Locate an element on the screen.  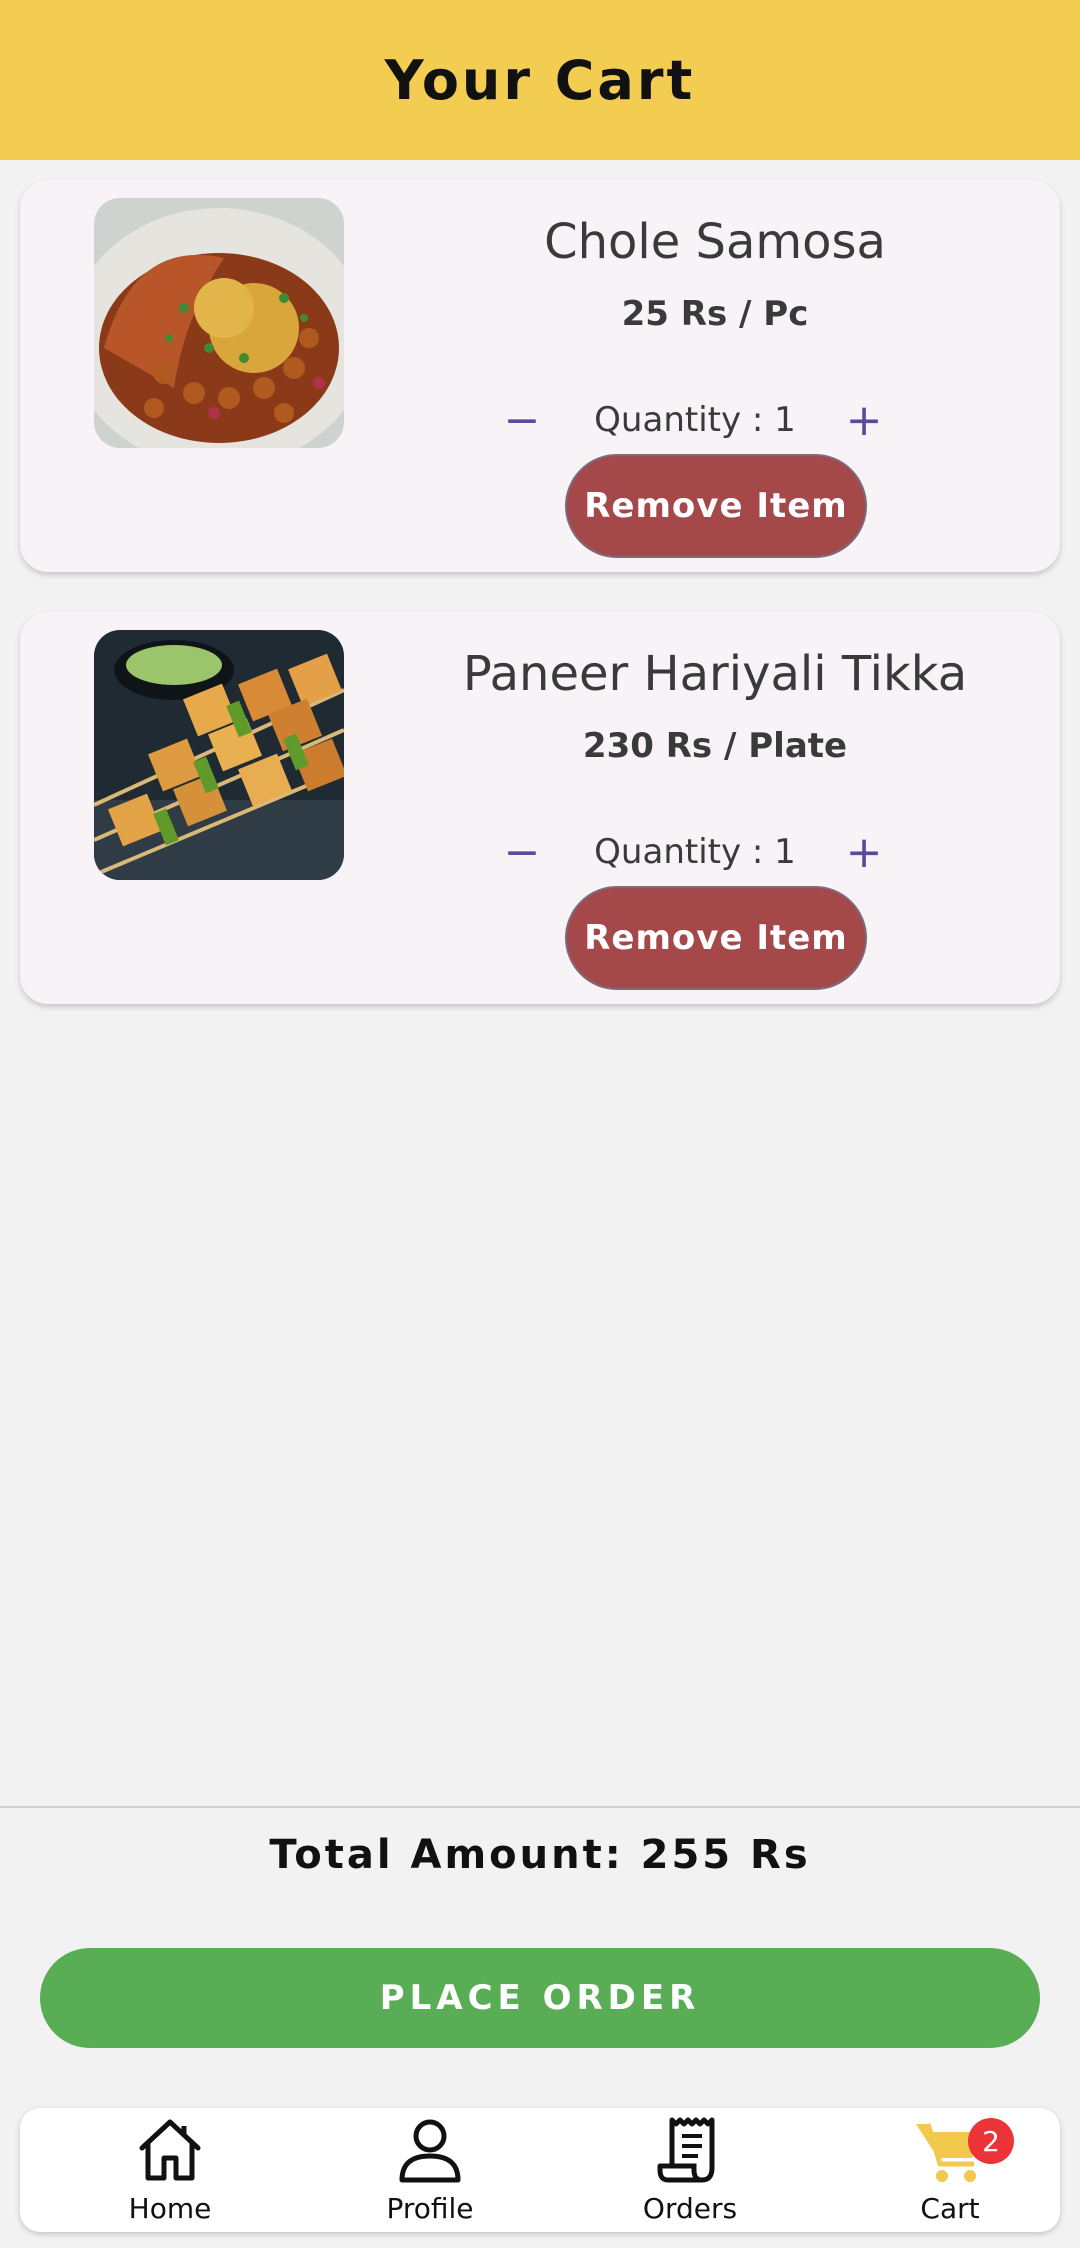
food-image-chole-samosa is located at coordinates (219, 323).